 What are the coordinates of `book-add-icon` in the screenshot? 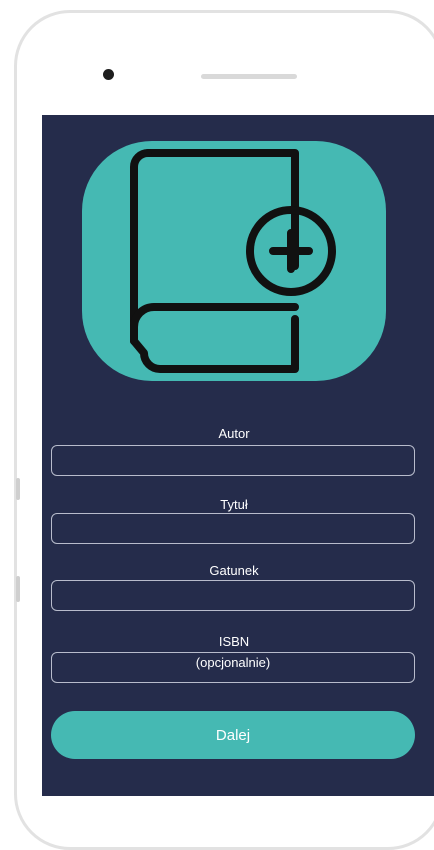 It's located at (233, 261).